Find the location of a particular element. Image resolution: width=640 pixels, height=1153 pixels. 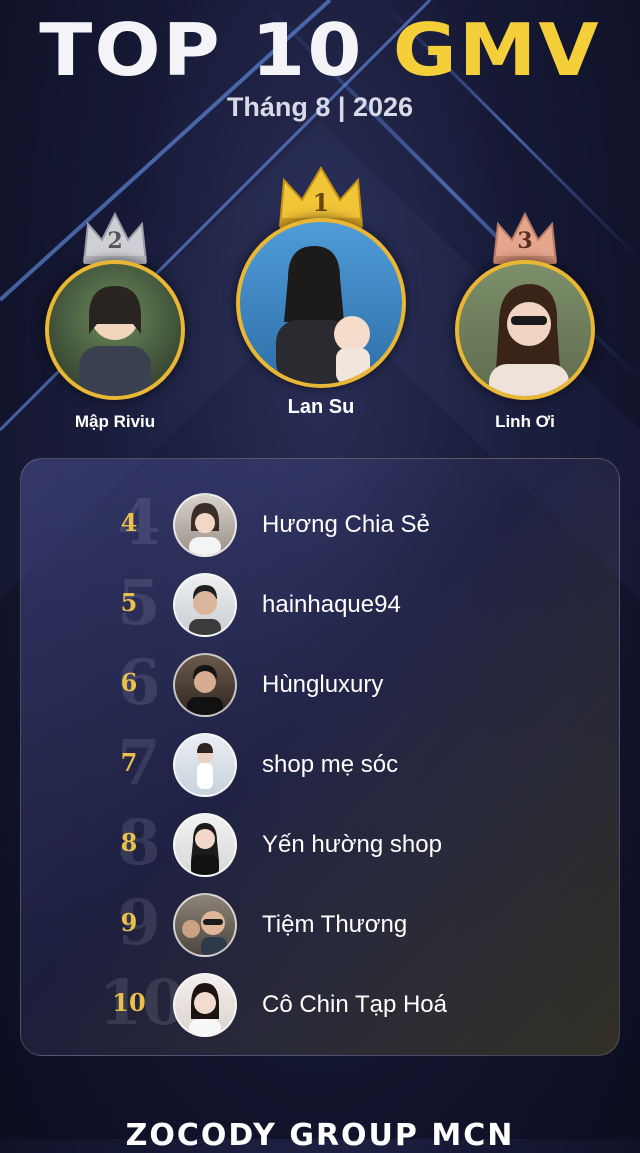

title-gmv: GMV is located at coordinates (496, 50).